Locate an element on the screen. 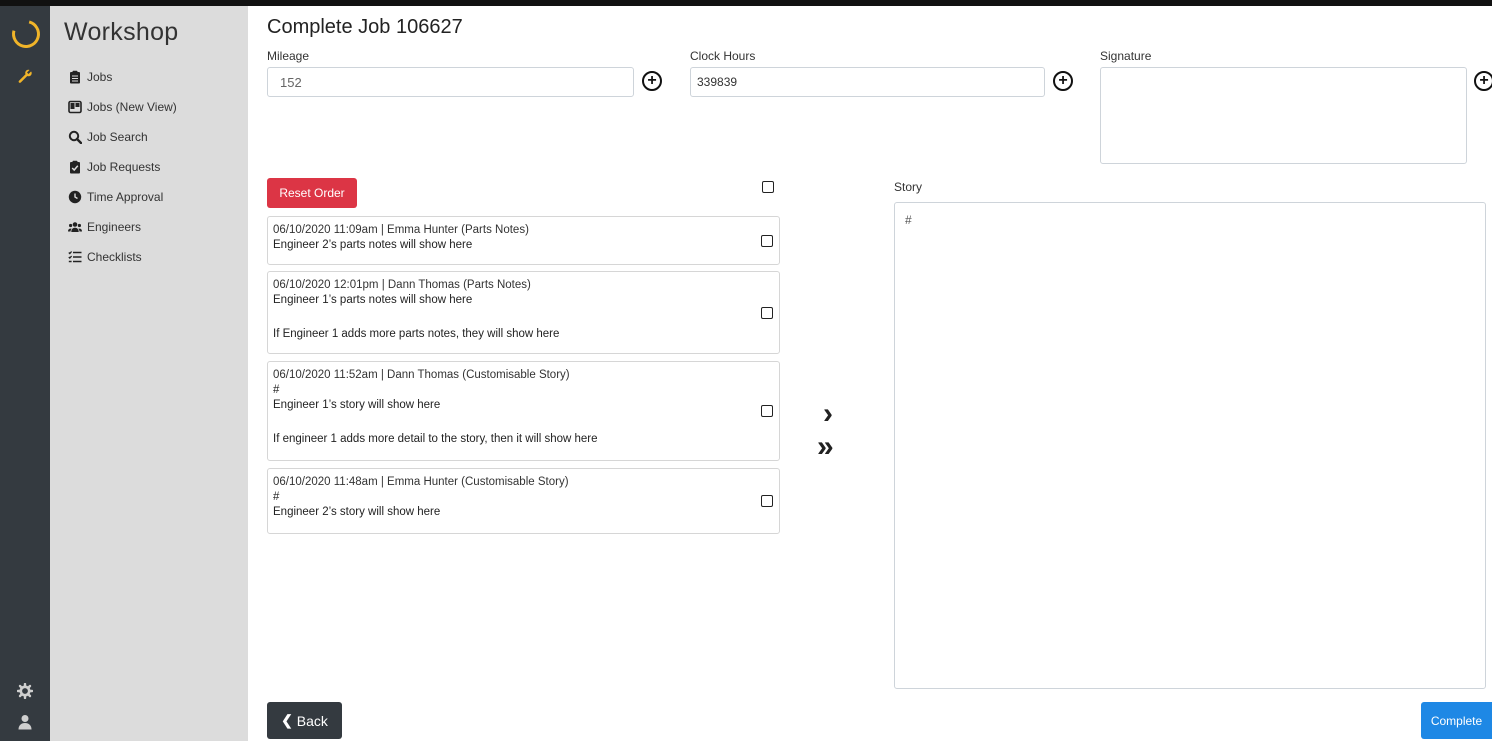 The height and width of the screenshot is (741, 1492). move-selected-arrow-icon: › is located at coordinates (828, 414).